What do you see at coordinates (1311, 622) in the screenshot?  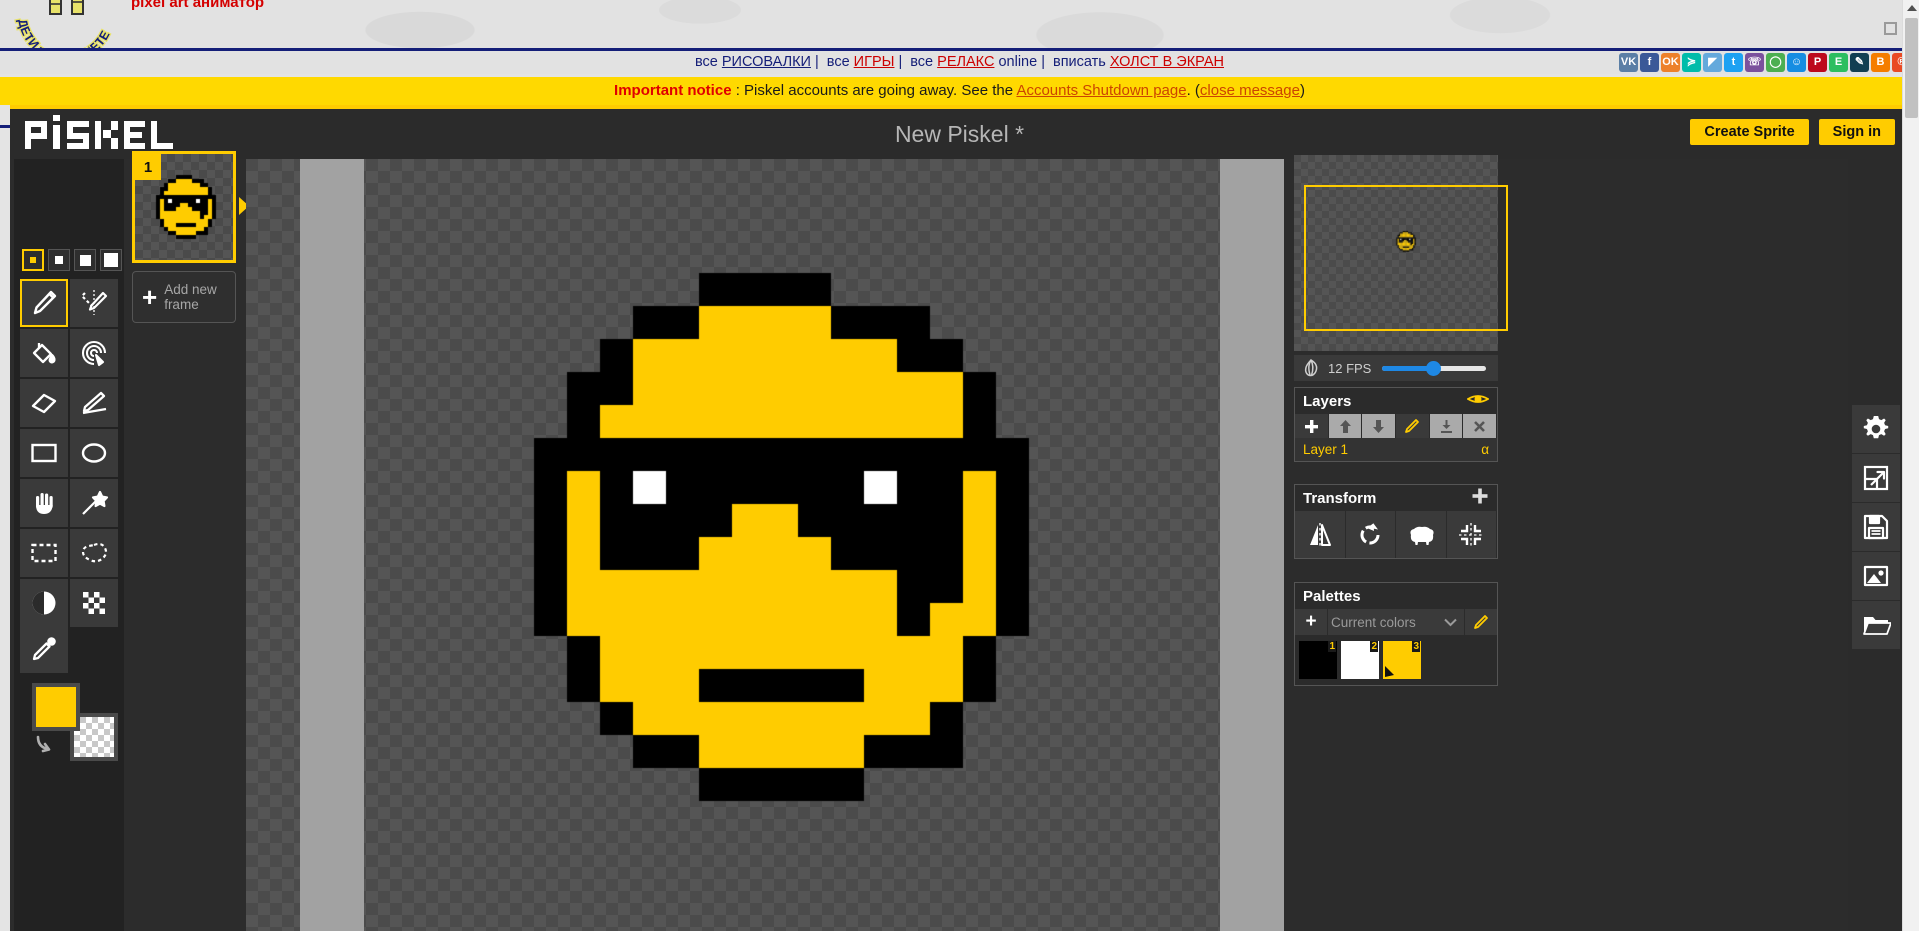 I see `create-palette-button: +` at bounding box center [1311, 622].